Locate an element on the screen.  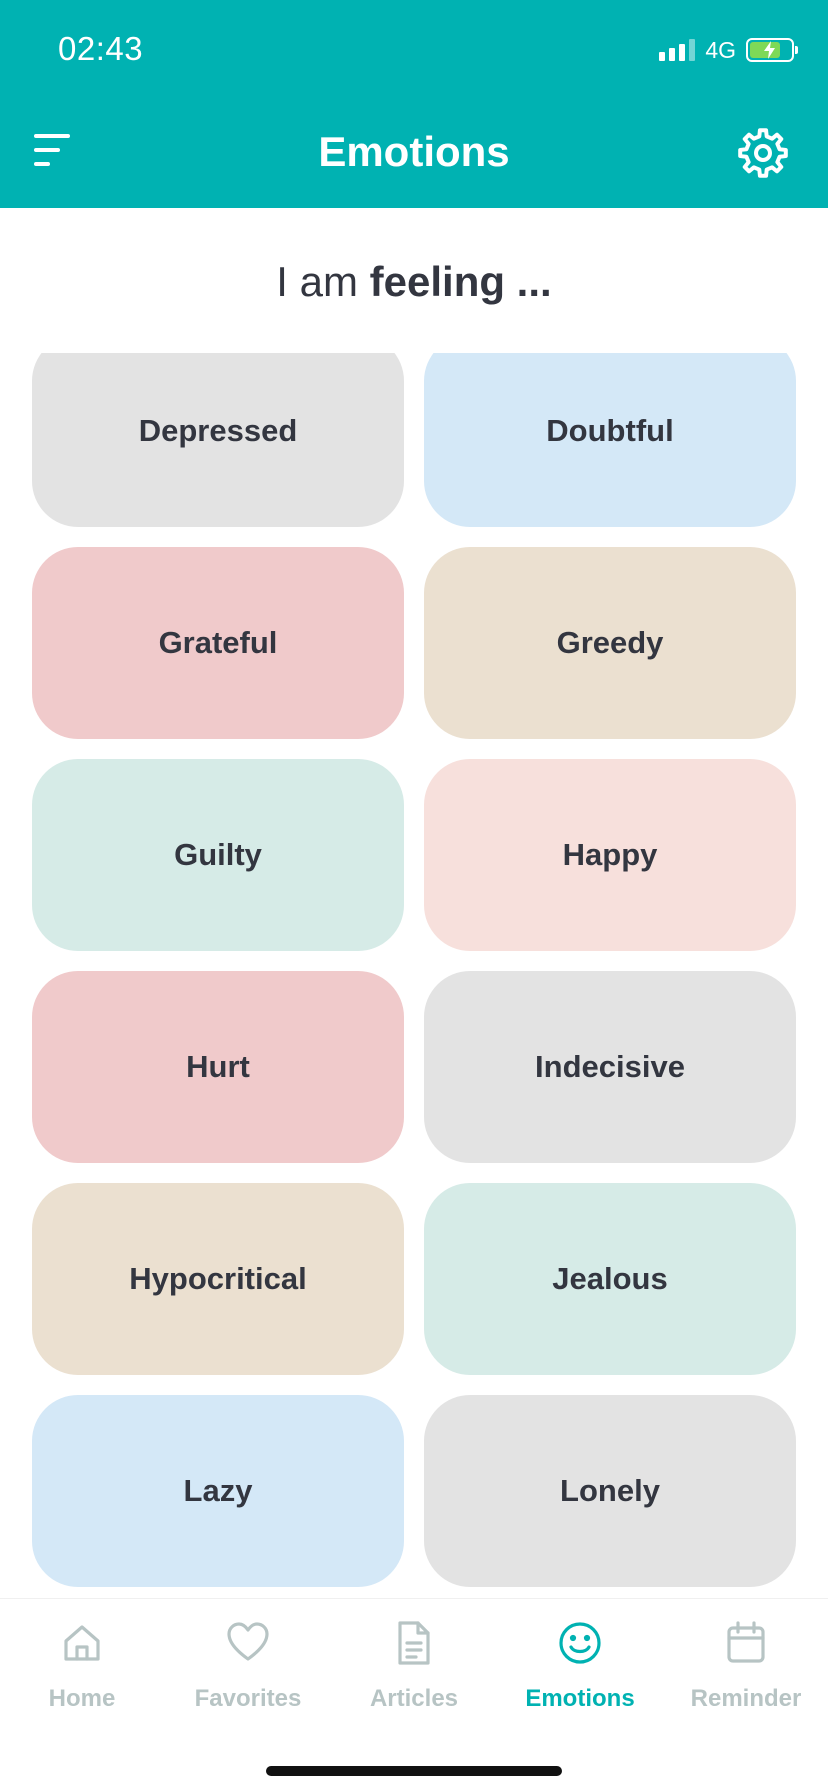
network-type: 4G is located at coordinates (720, 49).